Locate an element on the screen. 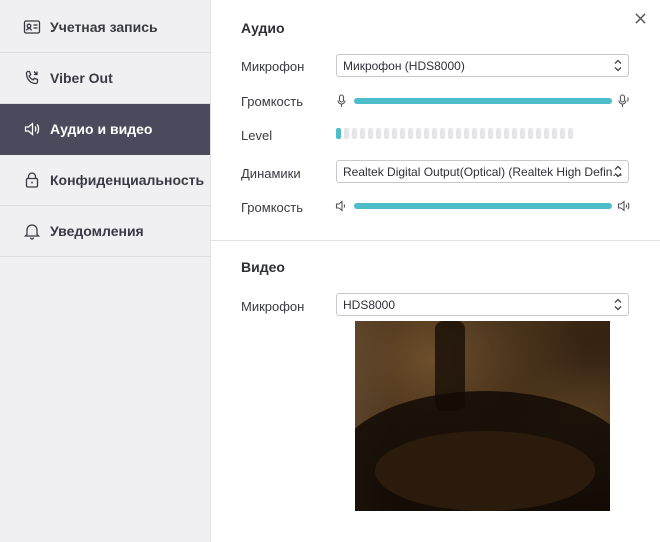 The width and height of the screenshot is (660, 542). section-divider is located at coordinates (435, 240).